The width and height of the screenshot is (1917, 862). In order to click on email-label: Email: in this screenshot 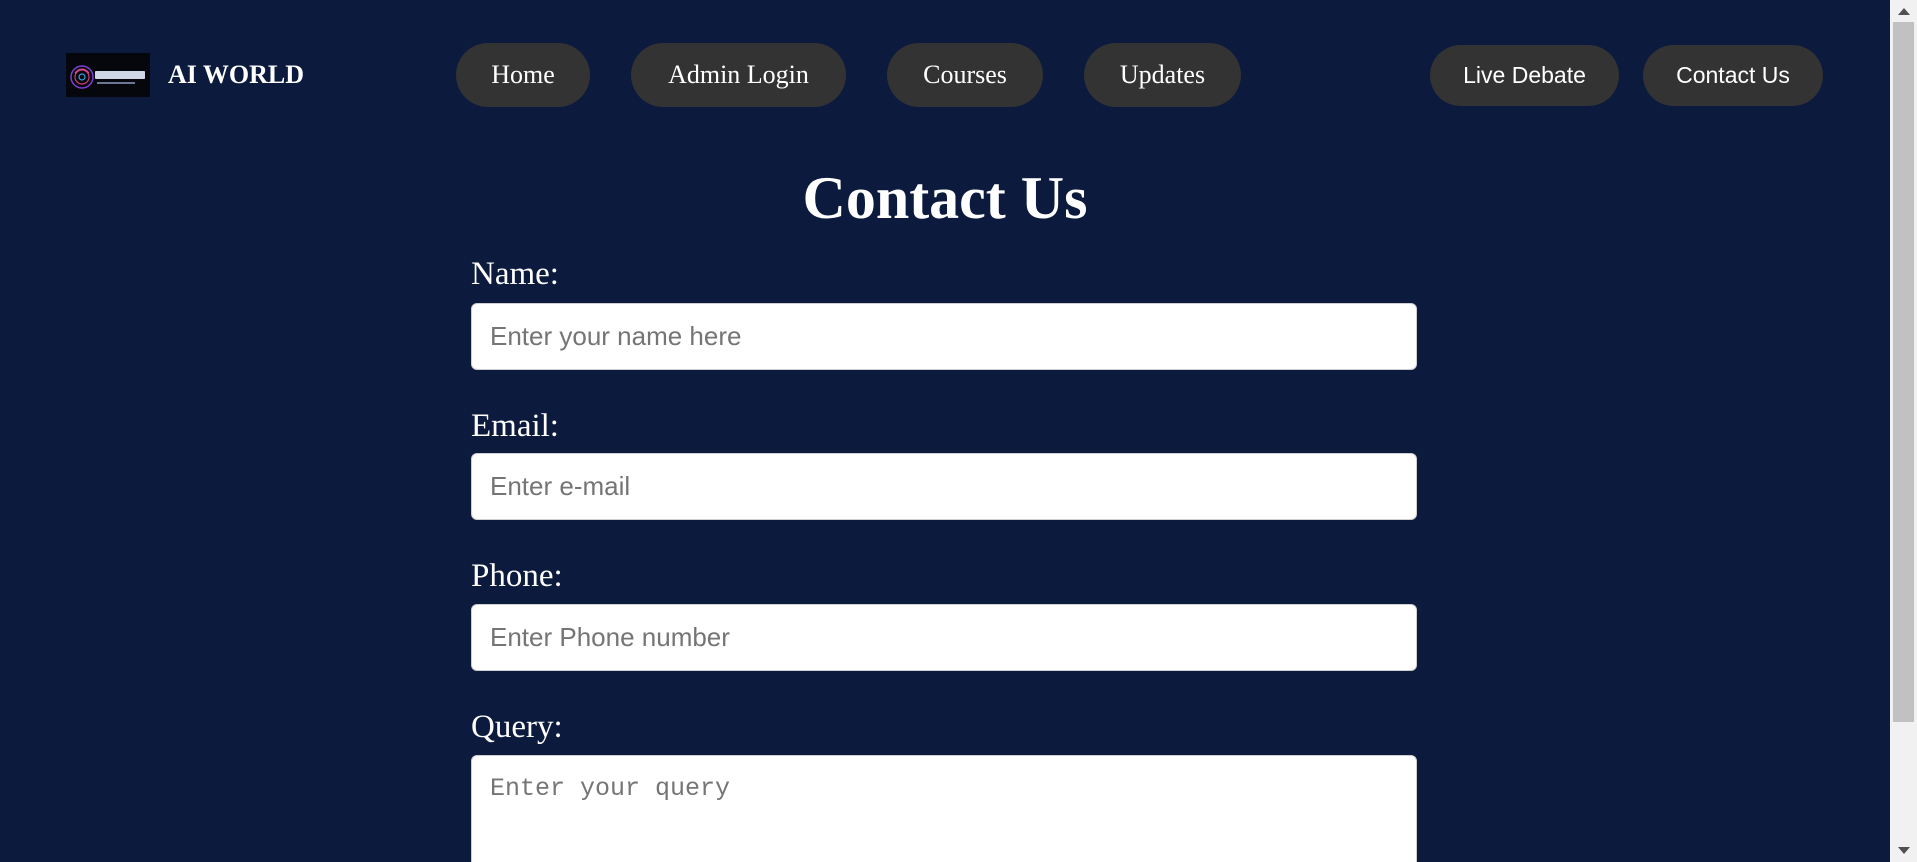, I will do `click(515, 426)`.